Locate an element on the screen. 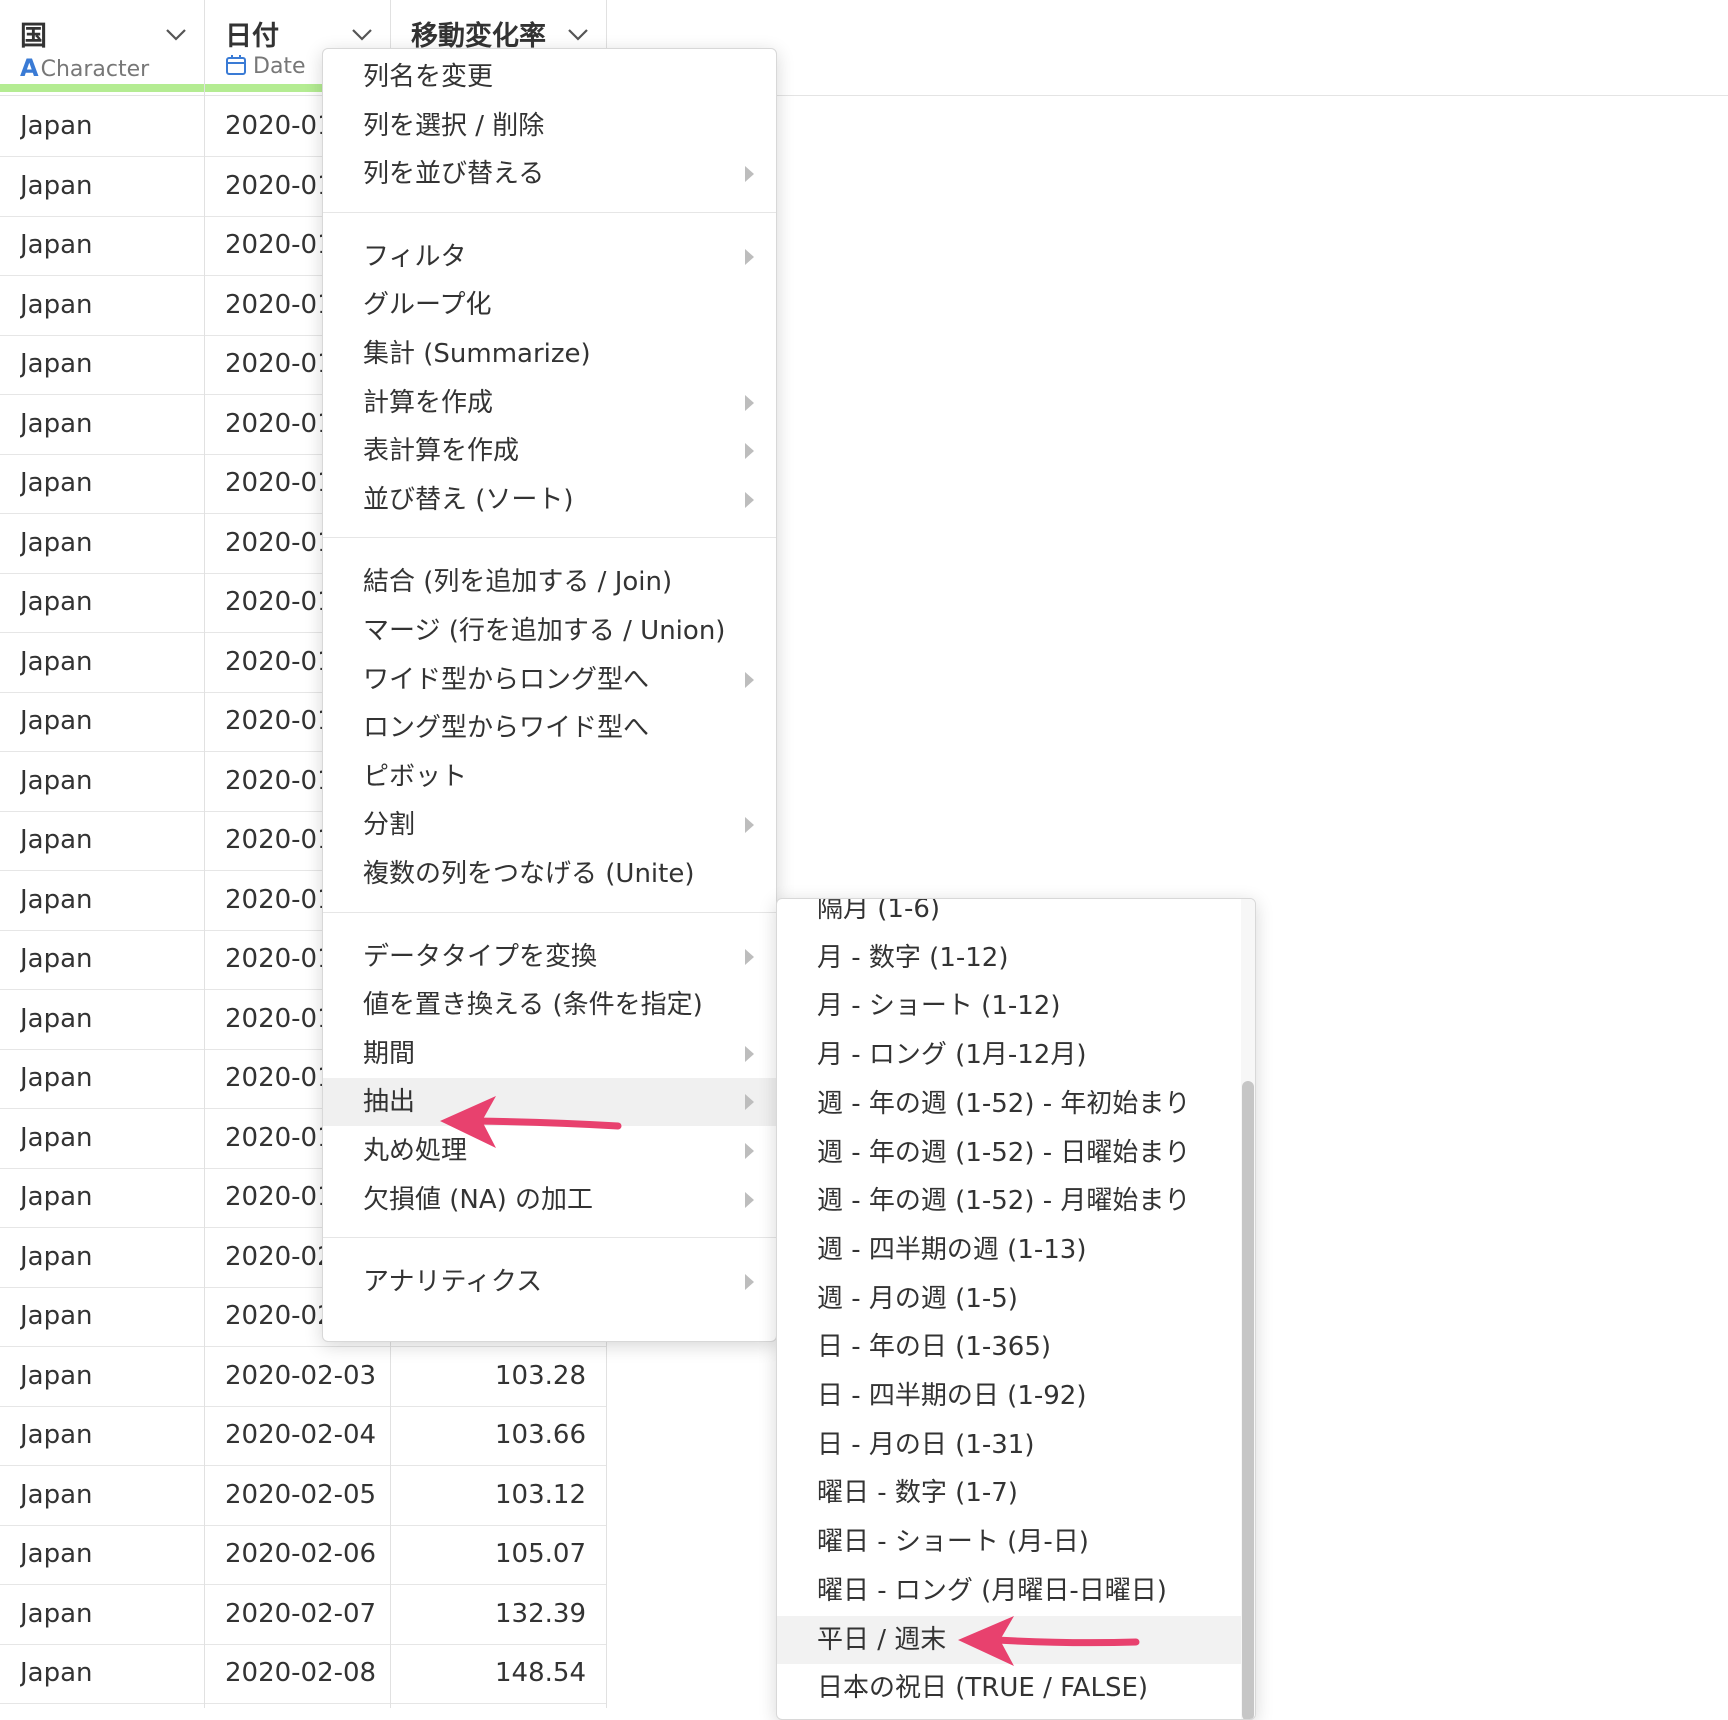 This screenshot has width=1728, height=1720. submenu-scrollbar is located at coordinates (1248, 1400).